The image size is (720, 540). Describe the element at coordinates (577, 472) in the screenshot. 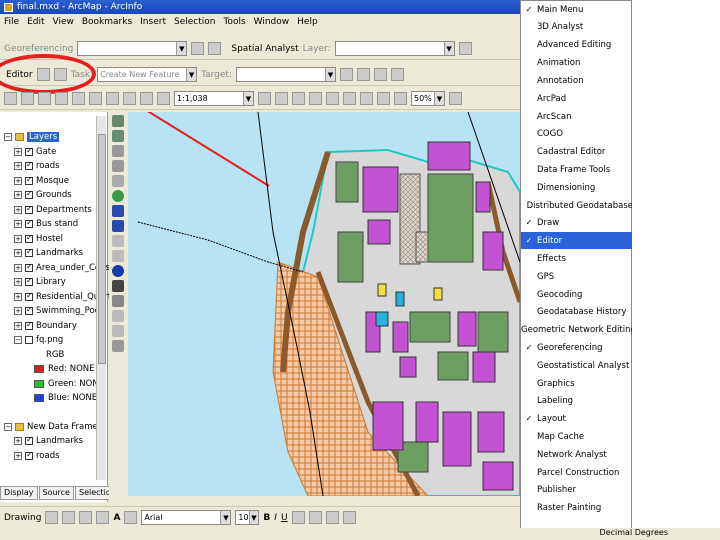

I see `menu-item-parcel-construction: Parcel Construction` at that location.